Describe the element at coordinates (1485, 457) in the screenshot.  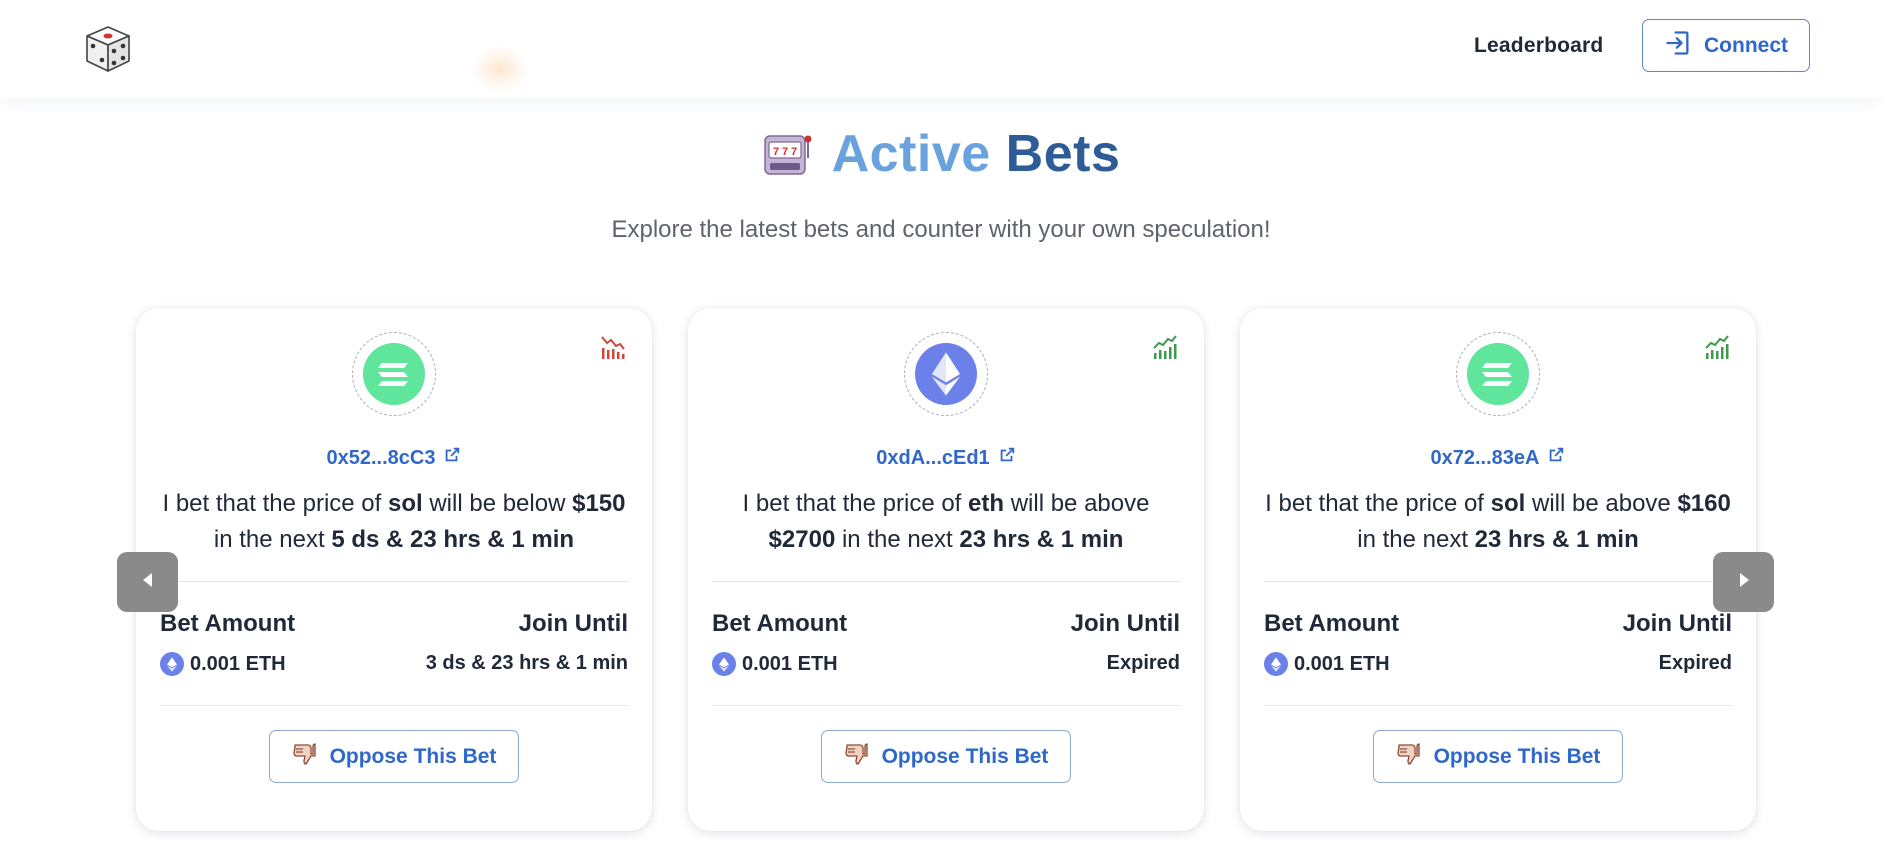
I see `address-text: 0x72...83eA` at that location.